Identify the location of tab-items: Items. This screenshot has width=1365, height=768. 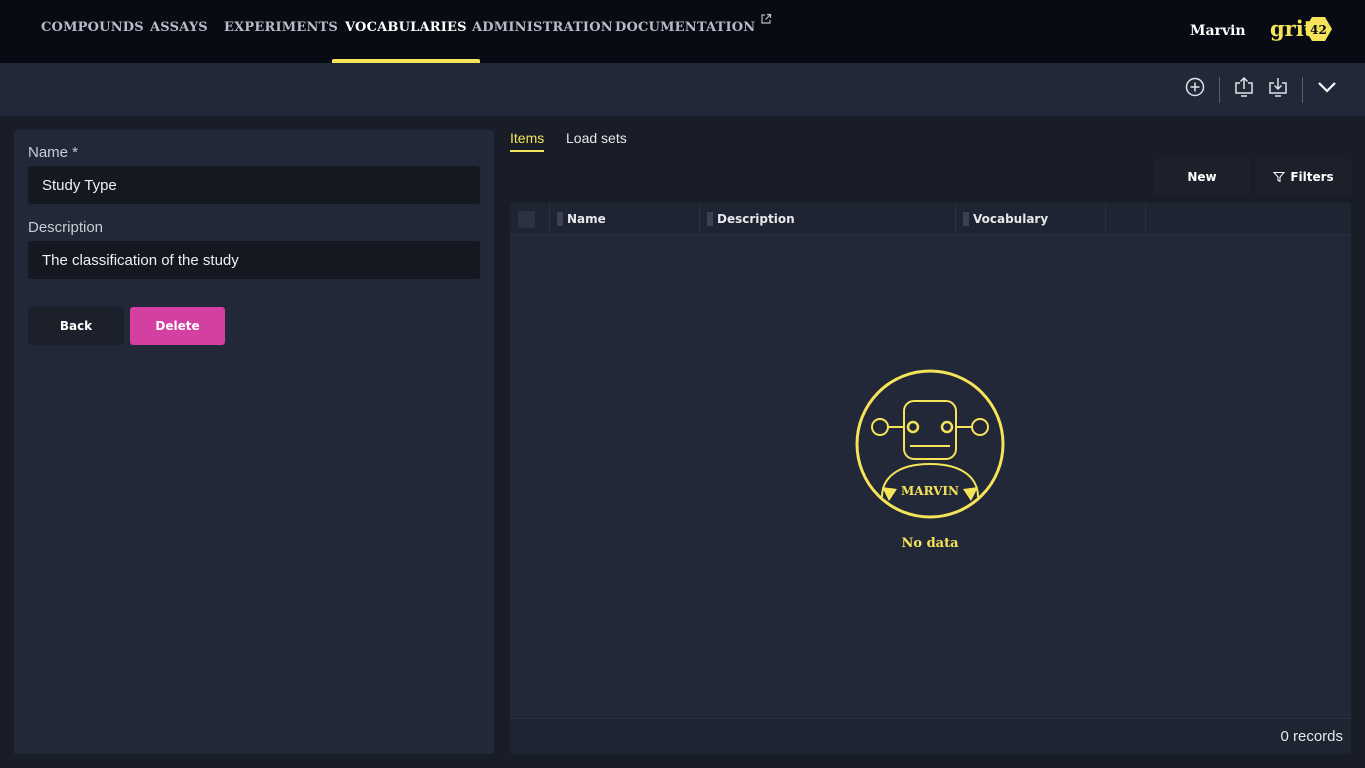
(527, 141).